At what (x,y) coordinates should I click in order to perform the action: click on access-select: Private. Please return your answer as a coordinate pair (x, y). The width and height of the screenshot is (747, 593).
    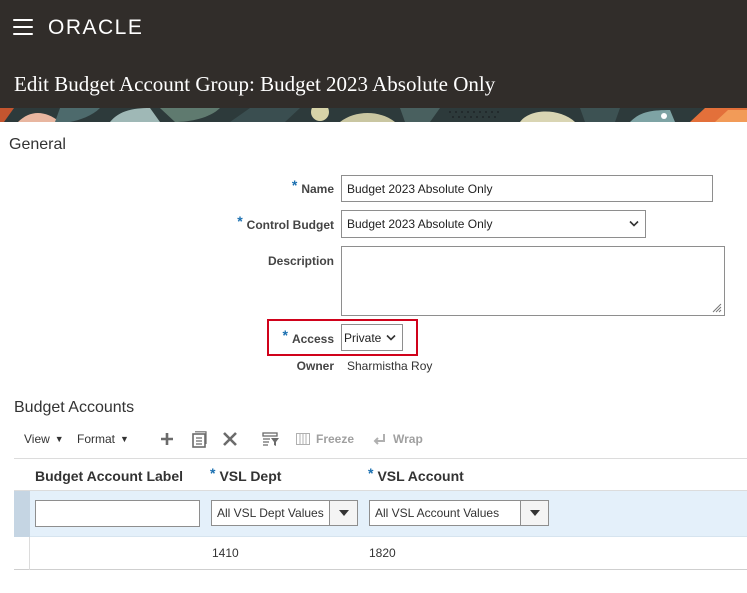
    Looking at the image, I should click on (372, 337).